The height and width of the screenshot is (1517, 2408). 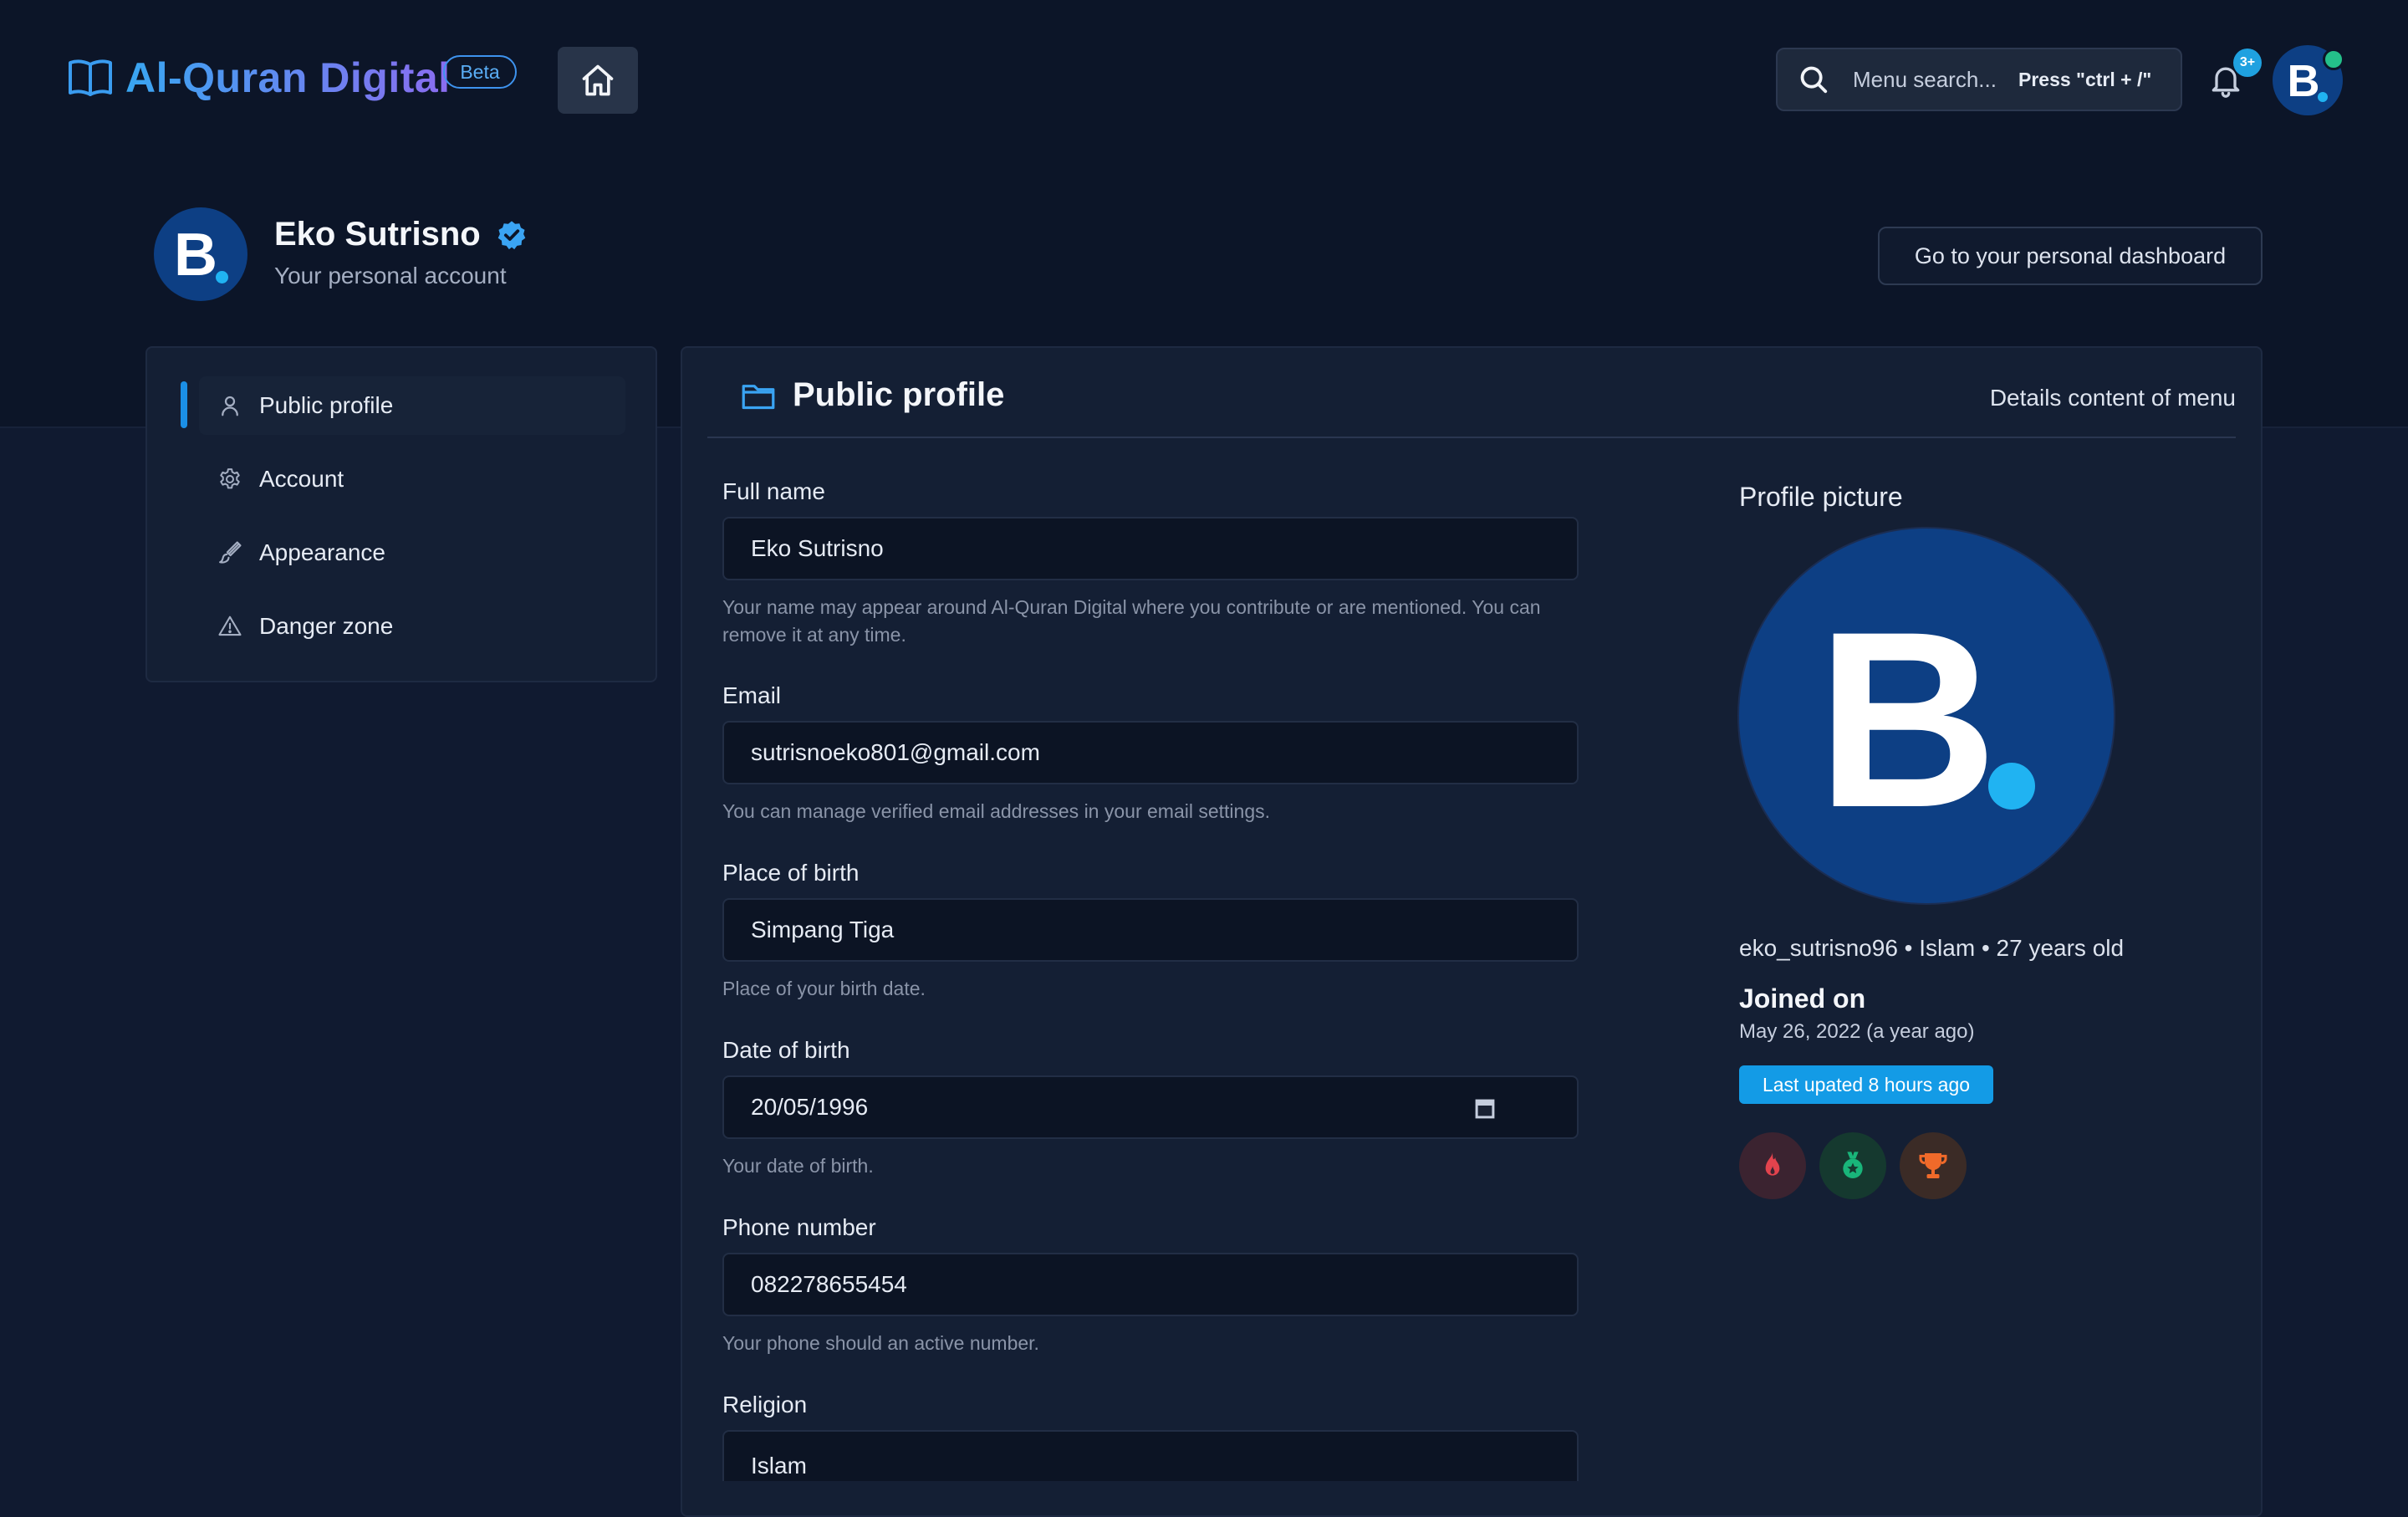 I want to click on profile-meta: eko_sutrisno96 • Islam • 27 years old, so click(x=1932, y=948).